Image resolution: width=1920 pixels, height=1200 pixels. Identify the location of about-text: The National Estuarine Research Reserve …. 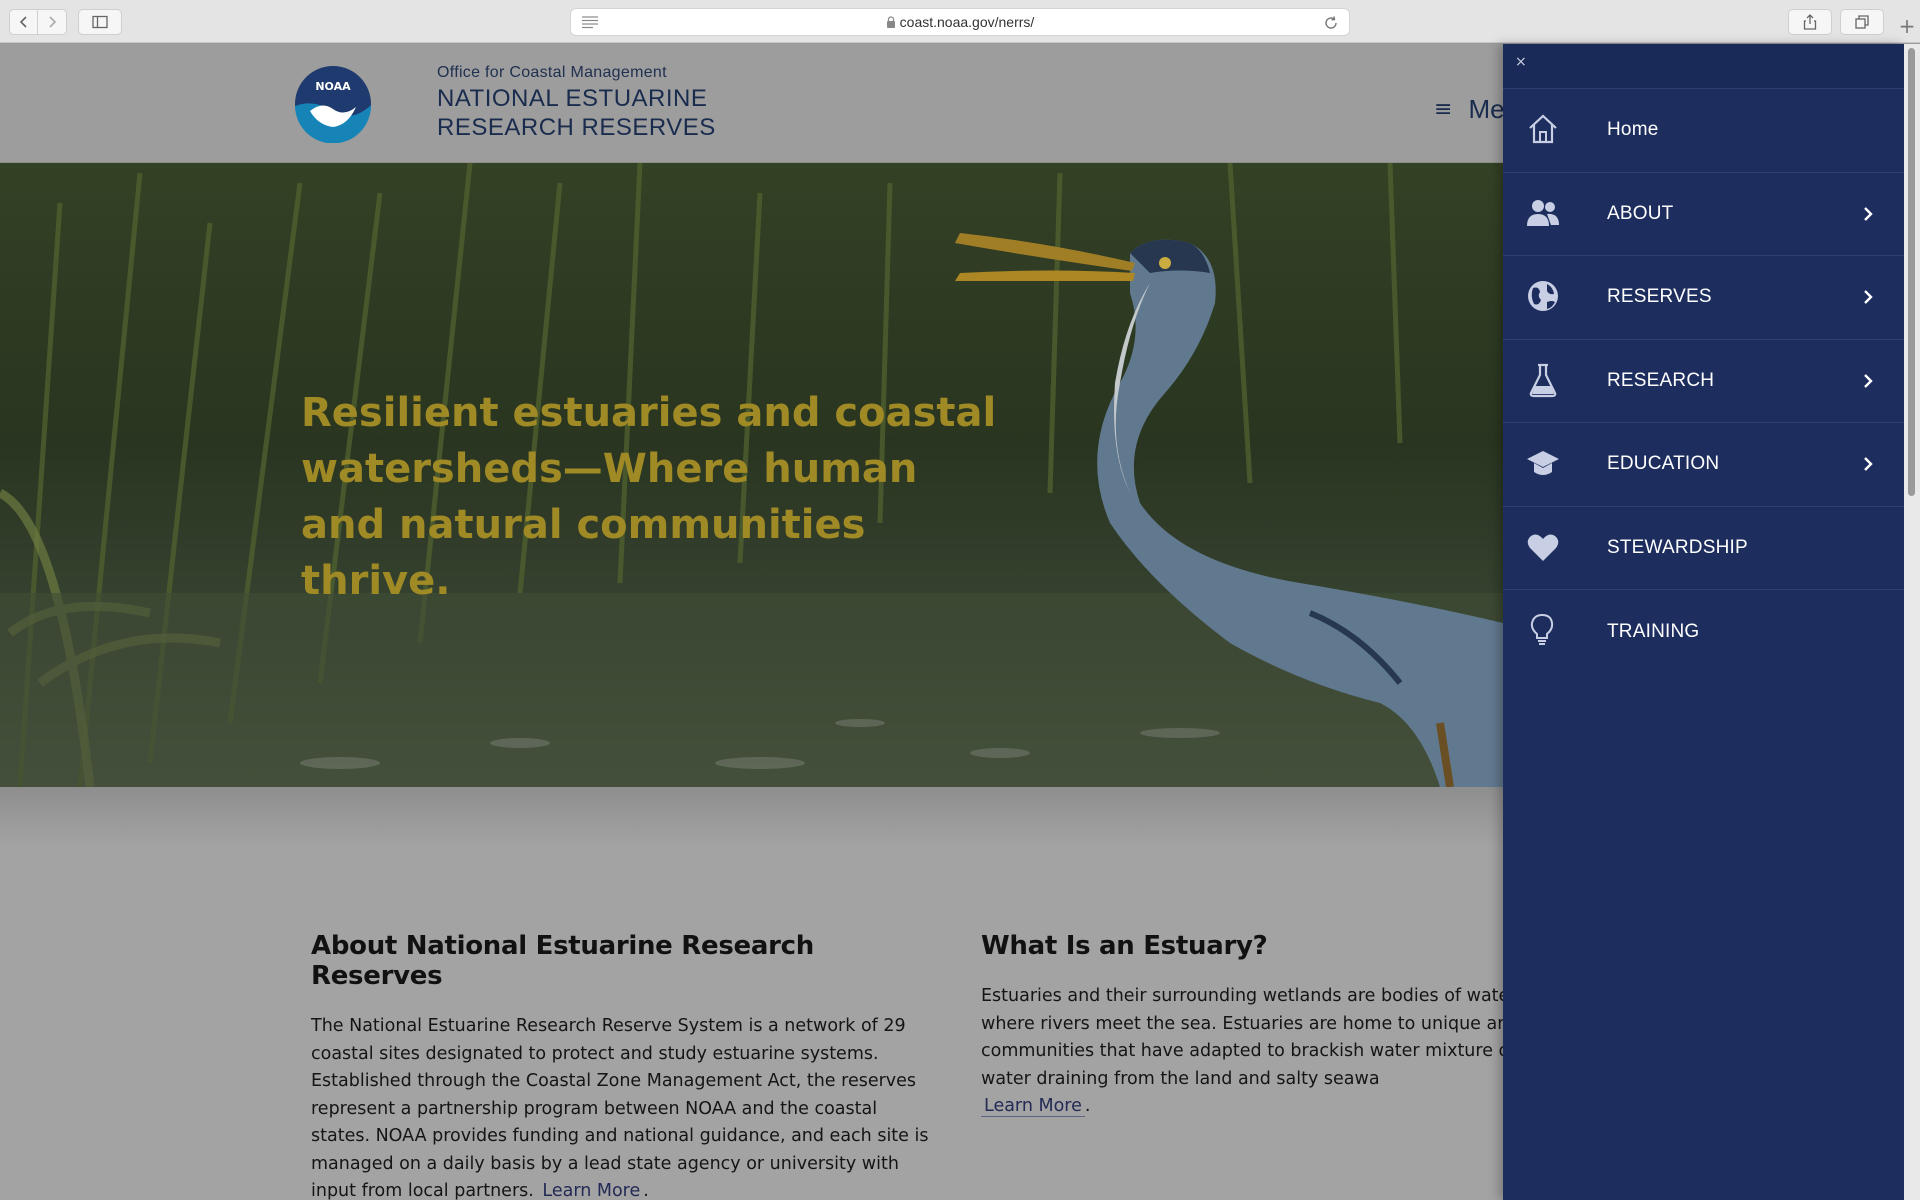
(620, 1108).